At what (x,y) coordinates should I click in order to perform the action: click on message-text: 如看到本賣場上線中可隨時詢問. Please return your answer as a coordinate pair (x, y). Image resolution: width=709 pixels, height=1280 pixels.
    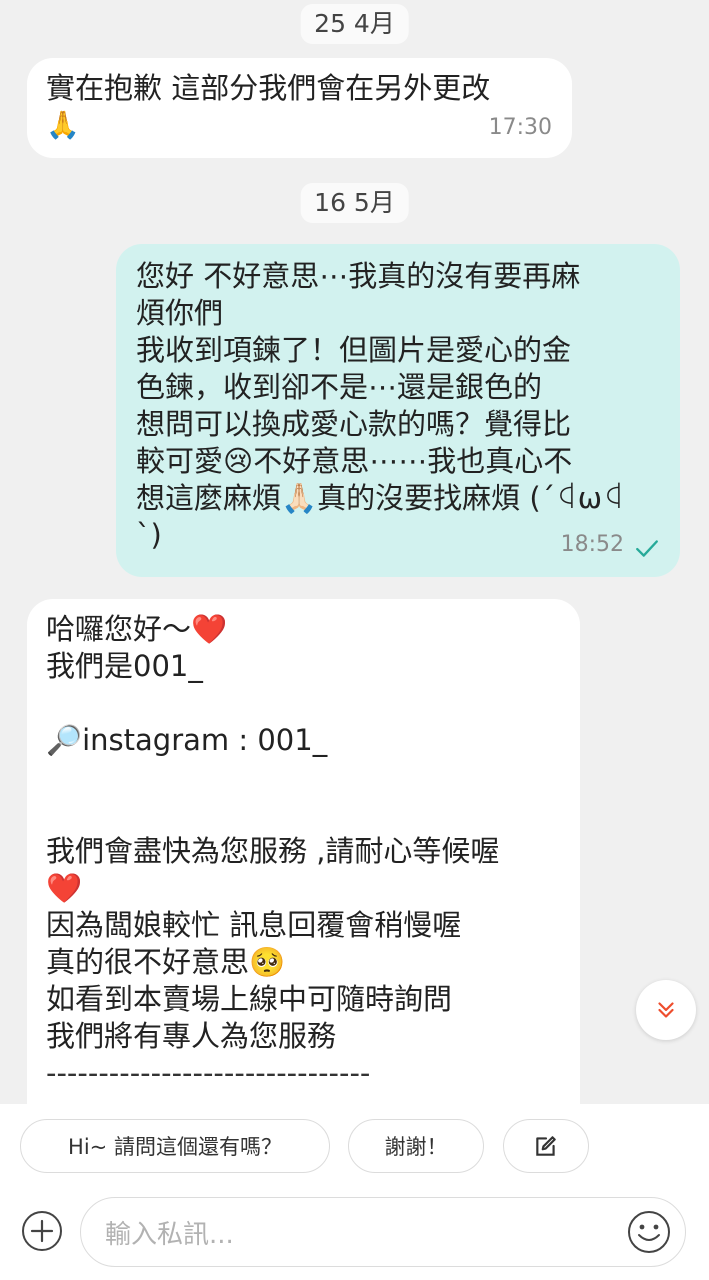
    Looking at the image, I should click on (249, 999).